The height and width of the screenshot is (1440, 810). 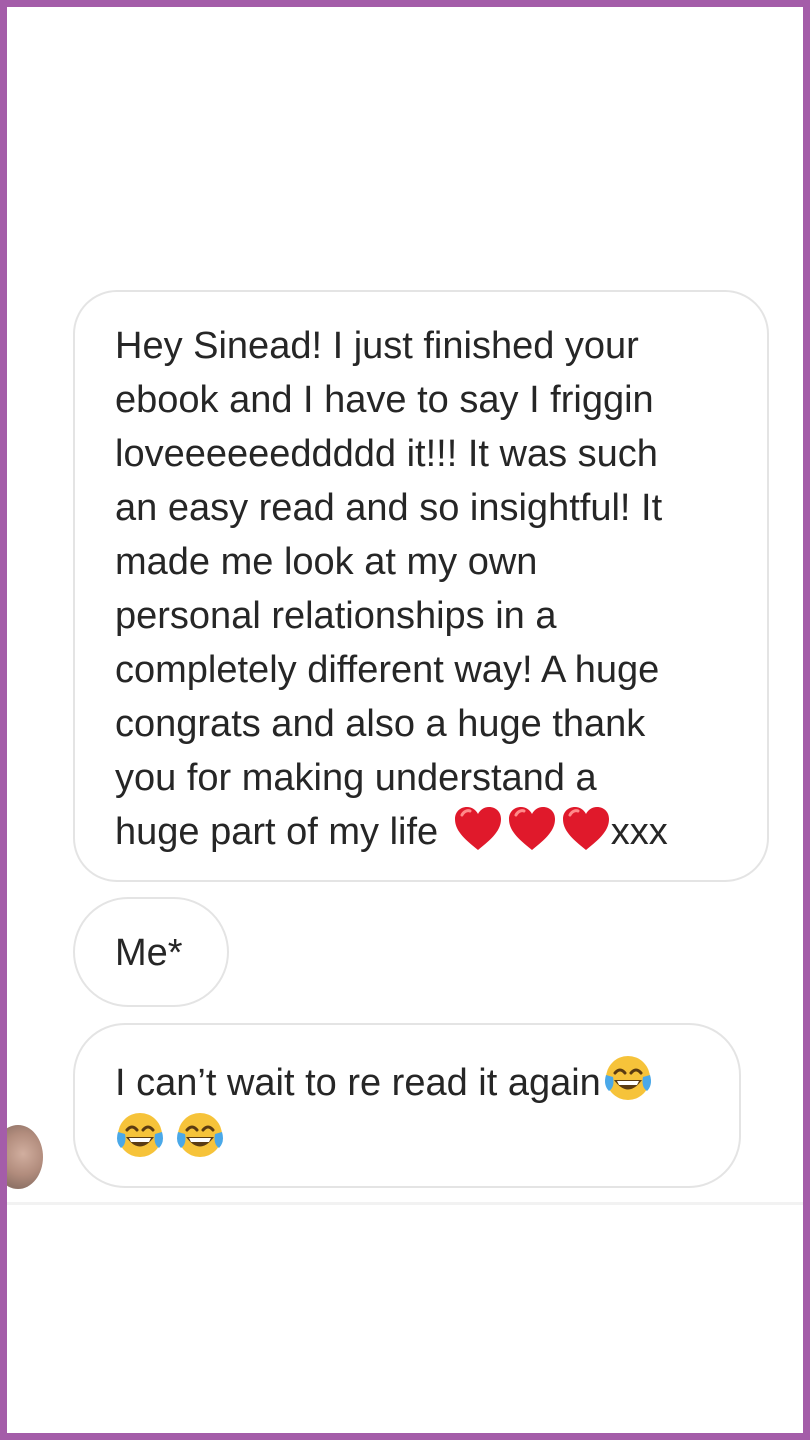 I want to click on message-text: Me*, so click(x=149, y=953).